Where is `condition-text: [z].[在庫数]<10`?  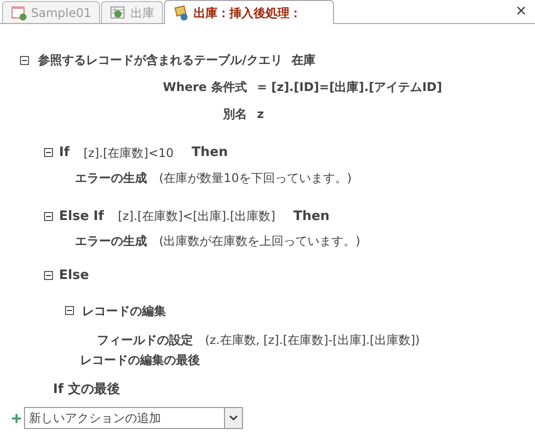
condition-text: [z].[在庫数]<10 is located at coordinates (129, 153).